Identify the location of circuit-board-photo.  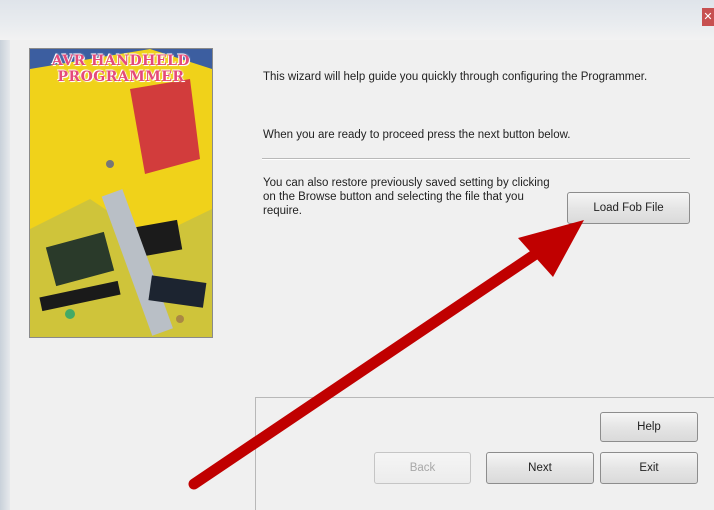
(121, 193).